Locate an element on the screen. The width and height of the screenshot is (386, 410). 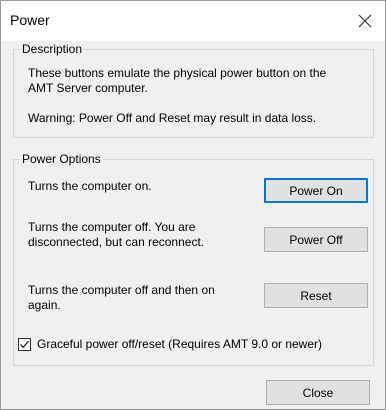
close-icon is located at coordinates (365, 21).